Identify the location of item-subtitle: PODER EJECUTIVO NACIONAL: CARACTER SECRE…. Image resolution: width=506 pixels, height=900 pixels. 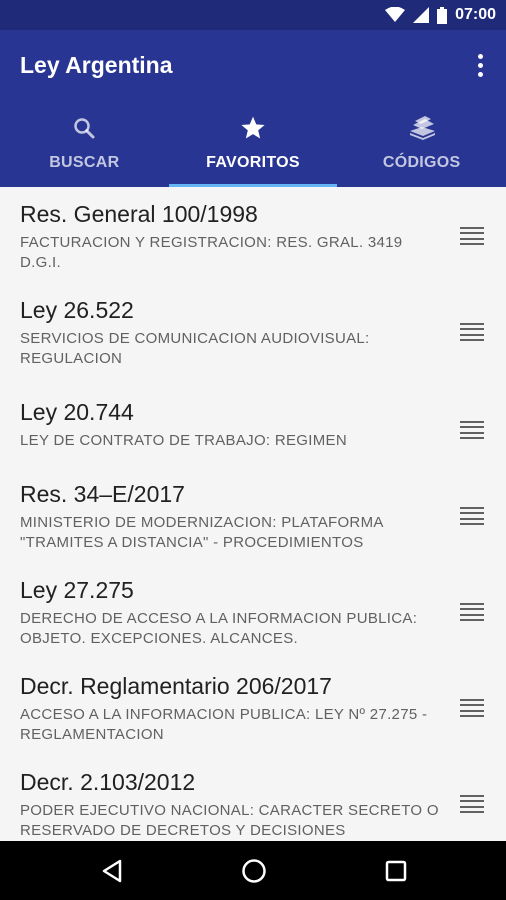
(229, 820).